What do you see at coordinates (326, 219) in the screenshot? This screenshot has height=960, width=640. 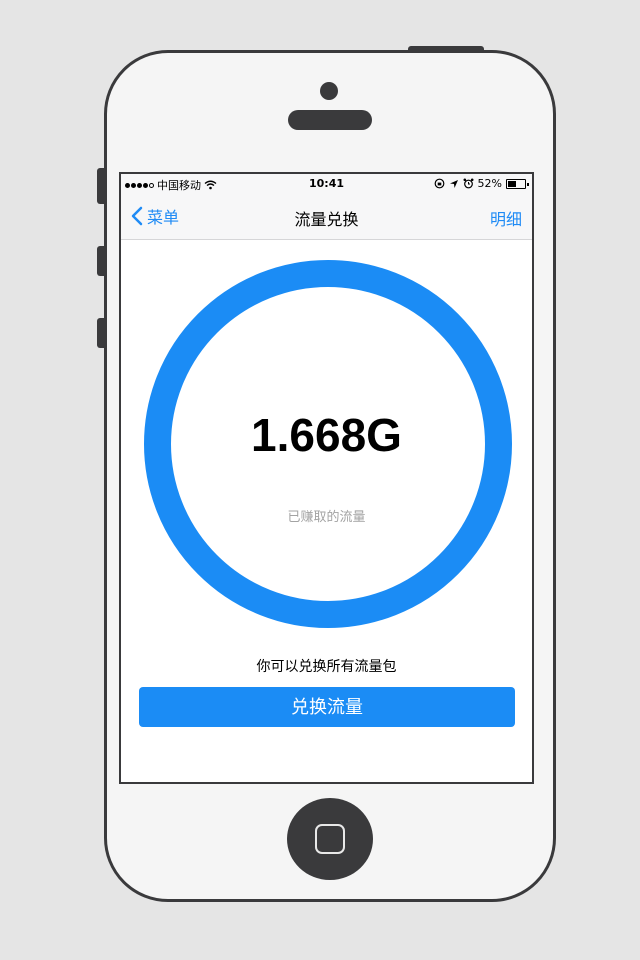 I see `page-title: 流量兑换` at bounding box center [326, 219].